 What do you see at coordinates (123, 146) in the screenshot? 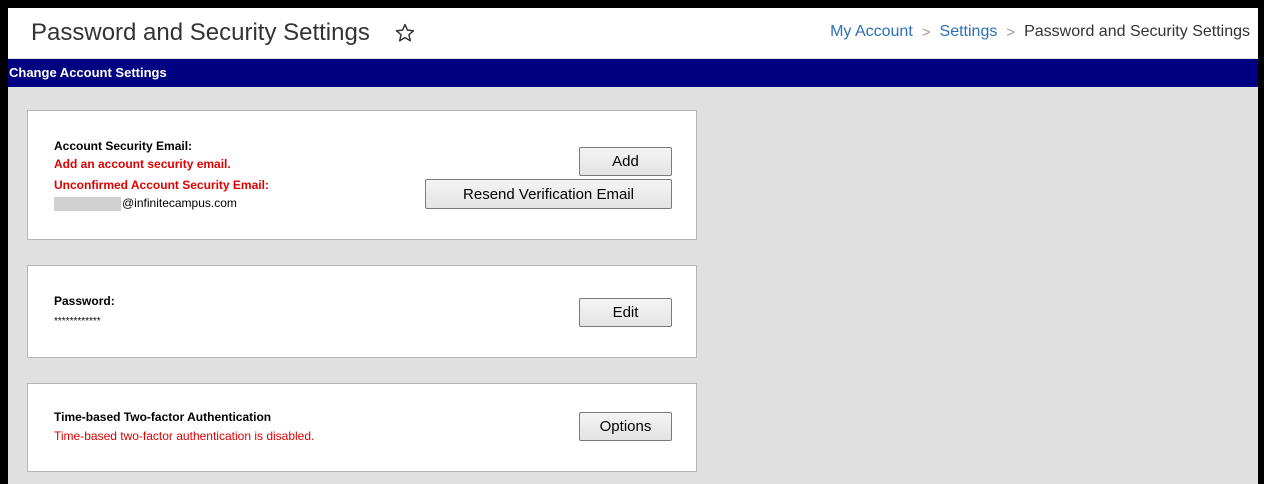
I see `security-email-label: Account Security Email:` at bounding box center [123, 146].